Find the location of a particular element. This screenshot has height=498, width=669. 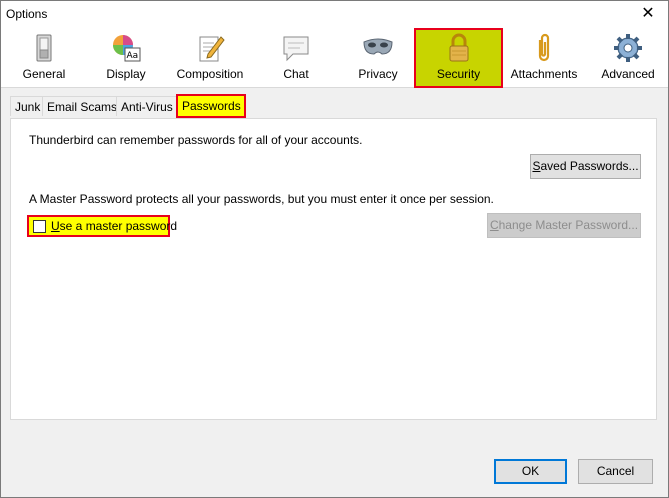

title-bar: Options ✕ is located at coordinates (334, 15).